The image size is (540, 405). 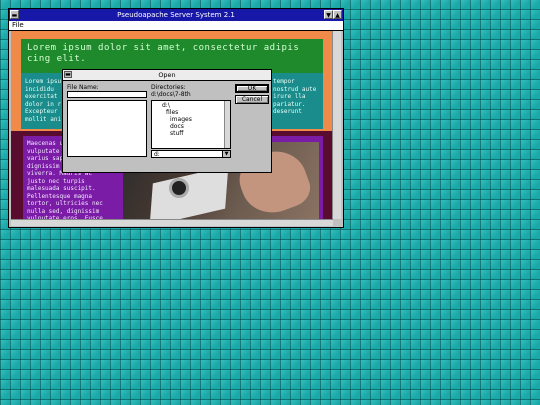 I want to click on drive-select: d: ▼, so click(x=191, y=154).